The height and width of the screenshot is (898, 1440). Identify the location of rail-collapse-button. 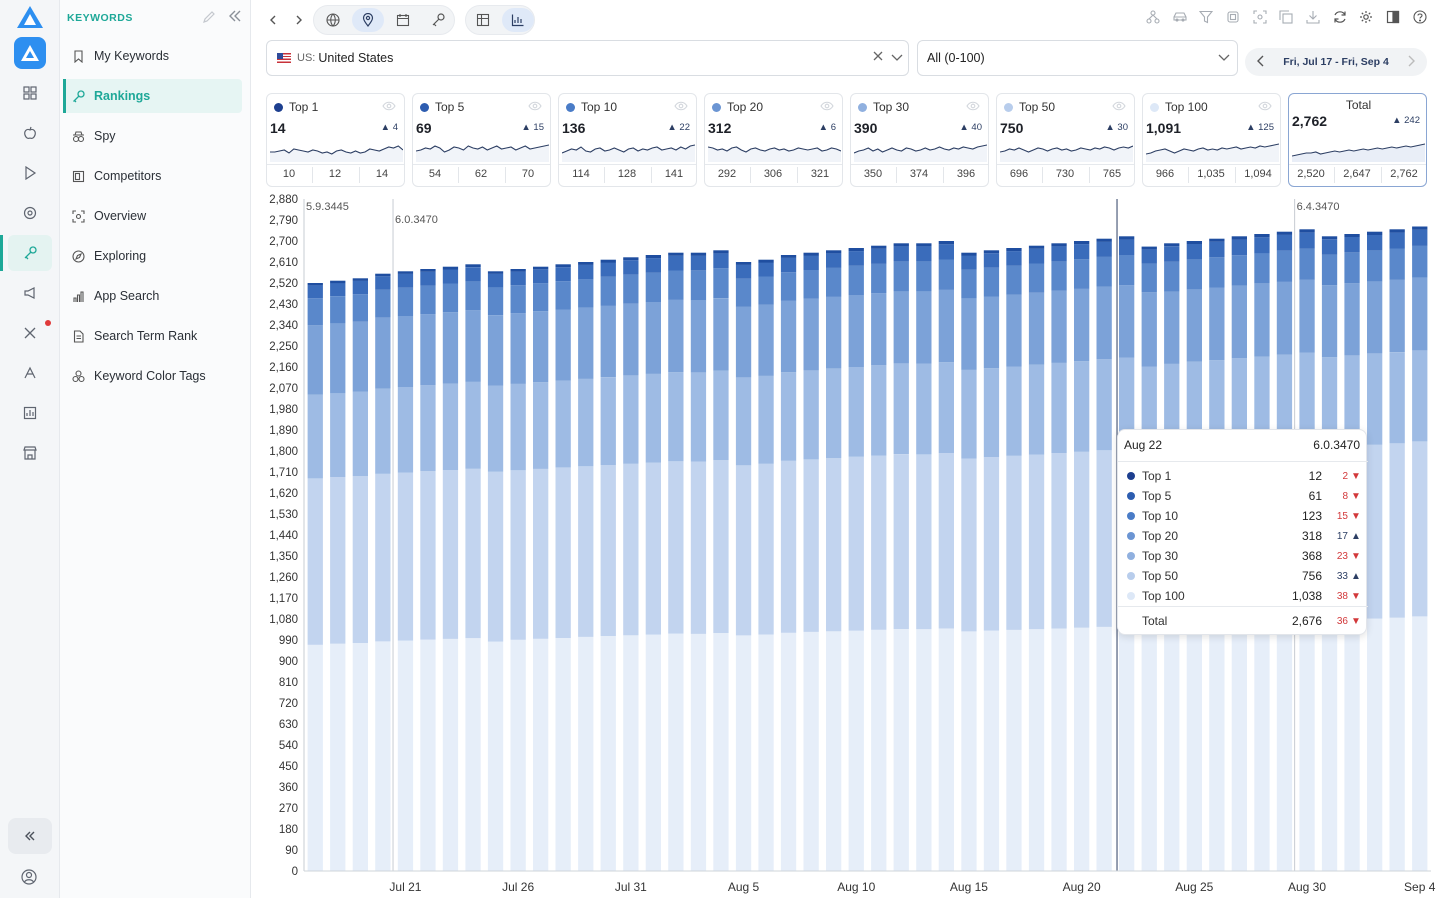
(30, 836).